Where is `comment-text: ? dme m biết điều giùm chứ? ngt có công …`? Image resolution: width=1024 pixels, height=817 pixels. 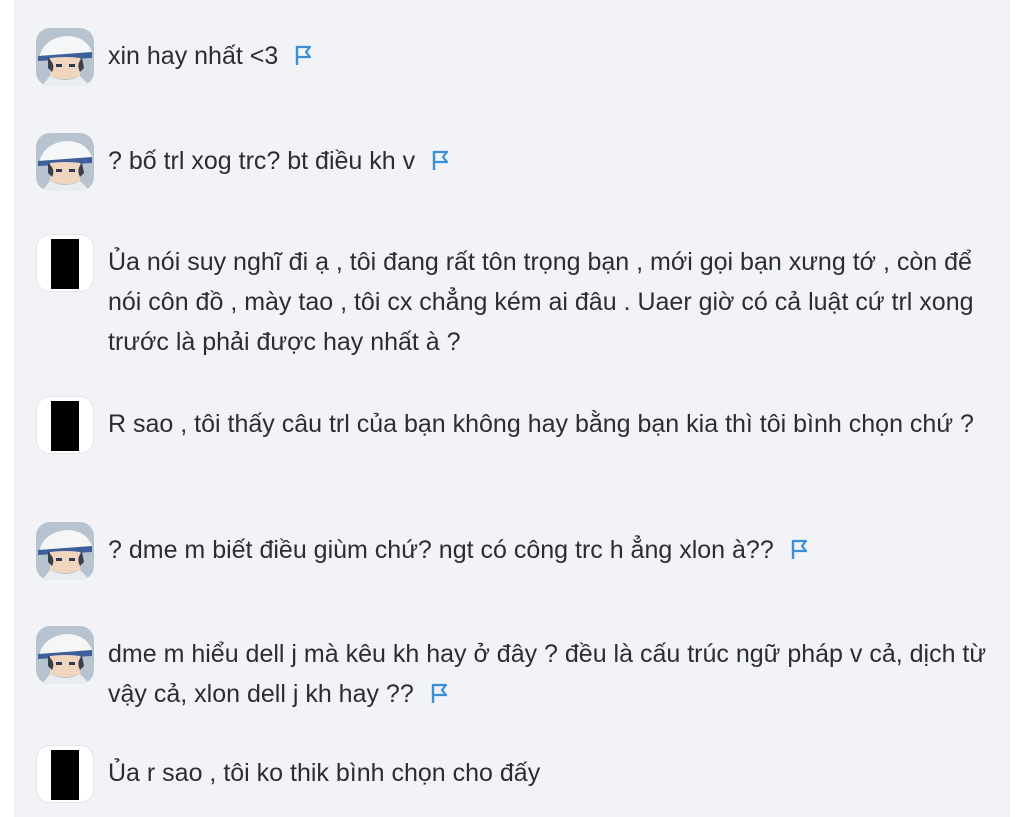
comment-text: ? dme m biết điều giùm chứ? ngt có công … is located at coordinates (459, 546).